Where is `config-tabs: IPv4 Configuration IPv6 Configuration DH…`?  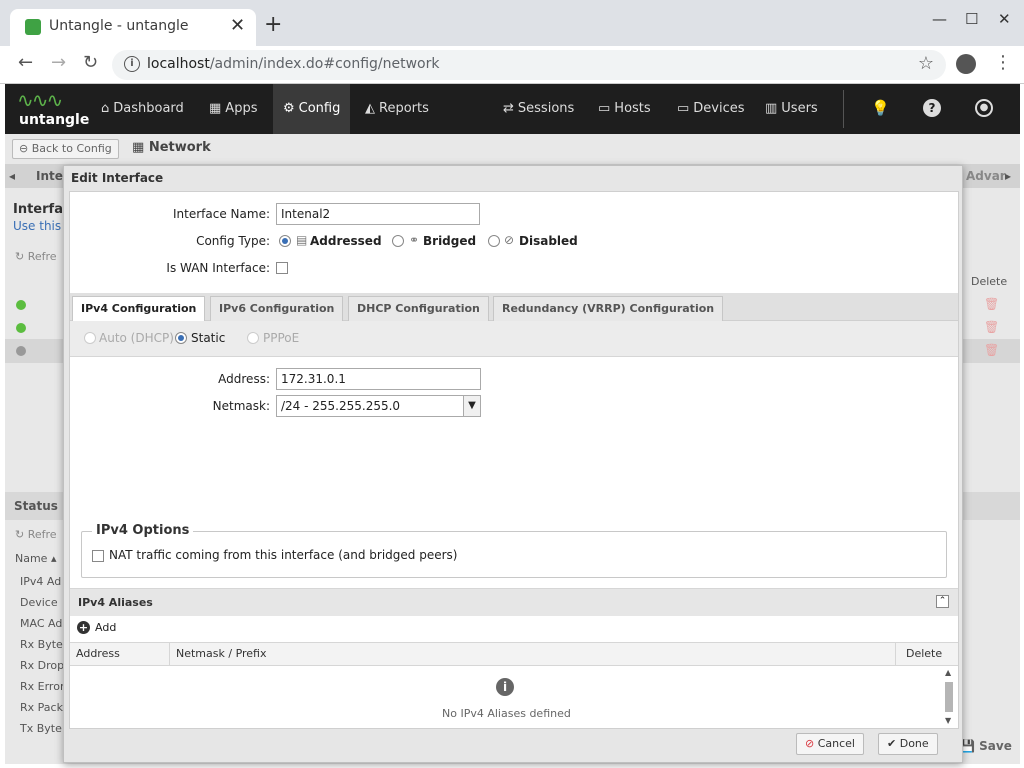 config-tabs: IPv4 Configuration IPv6 Configuration DH… is located at coordinates (514, 307).